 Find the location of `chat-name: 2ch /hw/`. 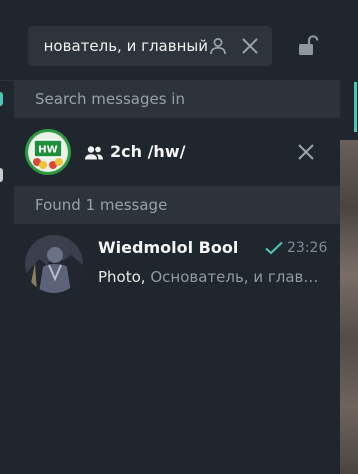

chat-name: 2ch /hw/ is located at coordinates (148, 151).